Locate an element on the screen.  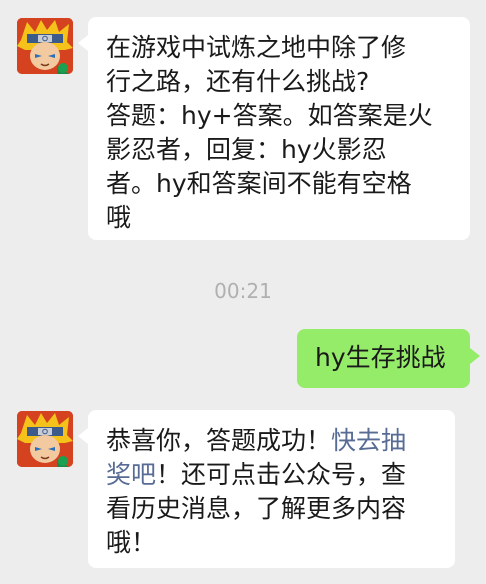
message-timestamp: 00:21 is located at coordinates (243, 291).